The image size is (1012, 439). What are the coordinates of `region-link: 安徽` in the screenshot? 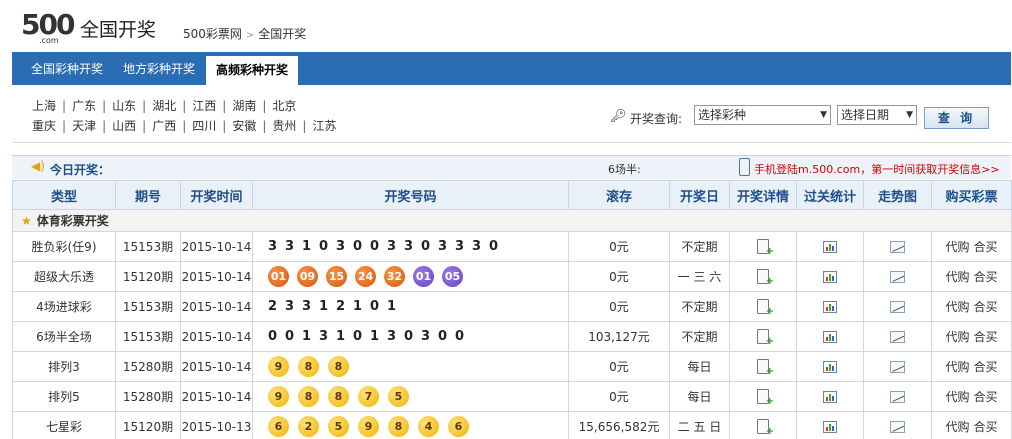 It's located at (244, 126).